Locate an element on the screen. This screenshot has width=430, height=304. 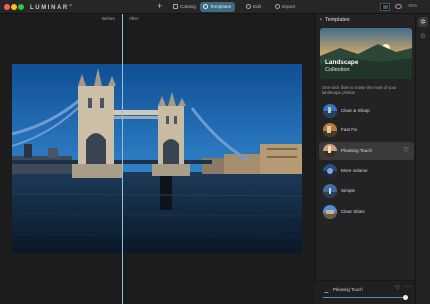
before-label: Before is located at coordinates (108, 18).